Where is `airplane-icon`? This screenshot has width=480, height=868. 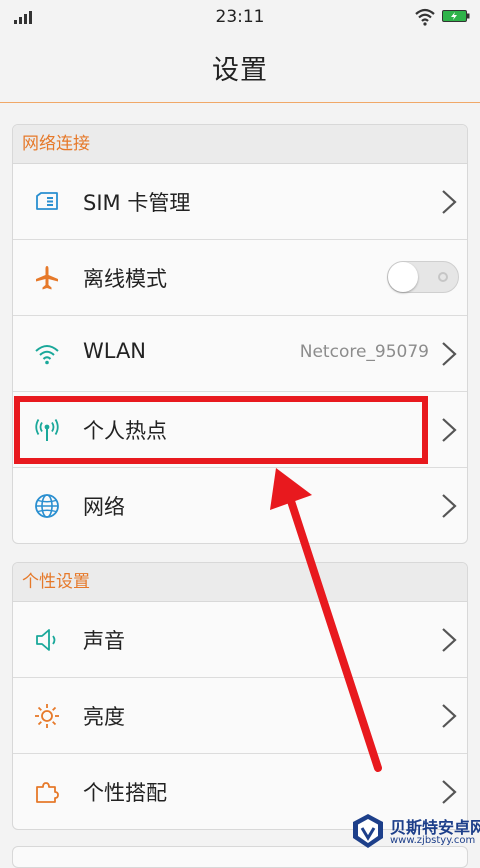
airplane-icon is located at coordinates (47, 278).